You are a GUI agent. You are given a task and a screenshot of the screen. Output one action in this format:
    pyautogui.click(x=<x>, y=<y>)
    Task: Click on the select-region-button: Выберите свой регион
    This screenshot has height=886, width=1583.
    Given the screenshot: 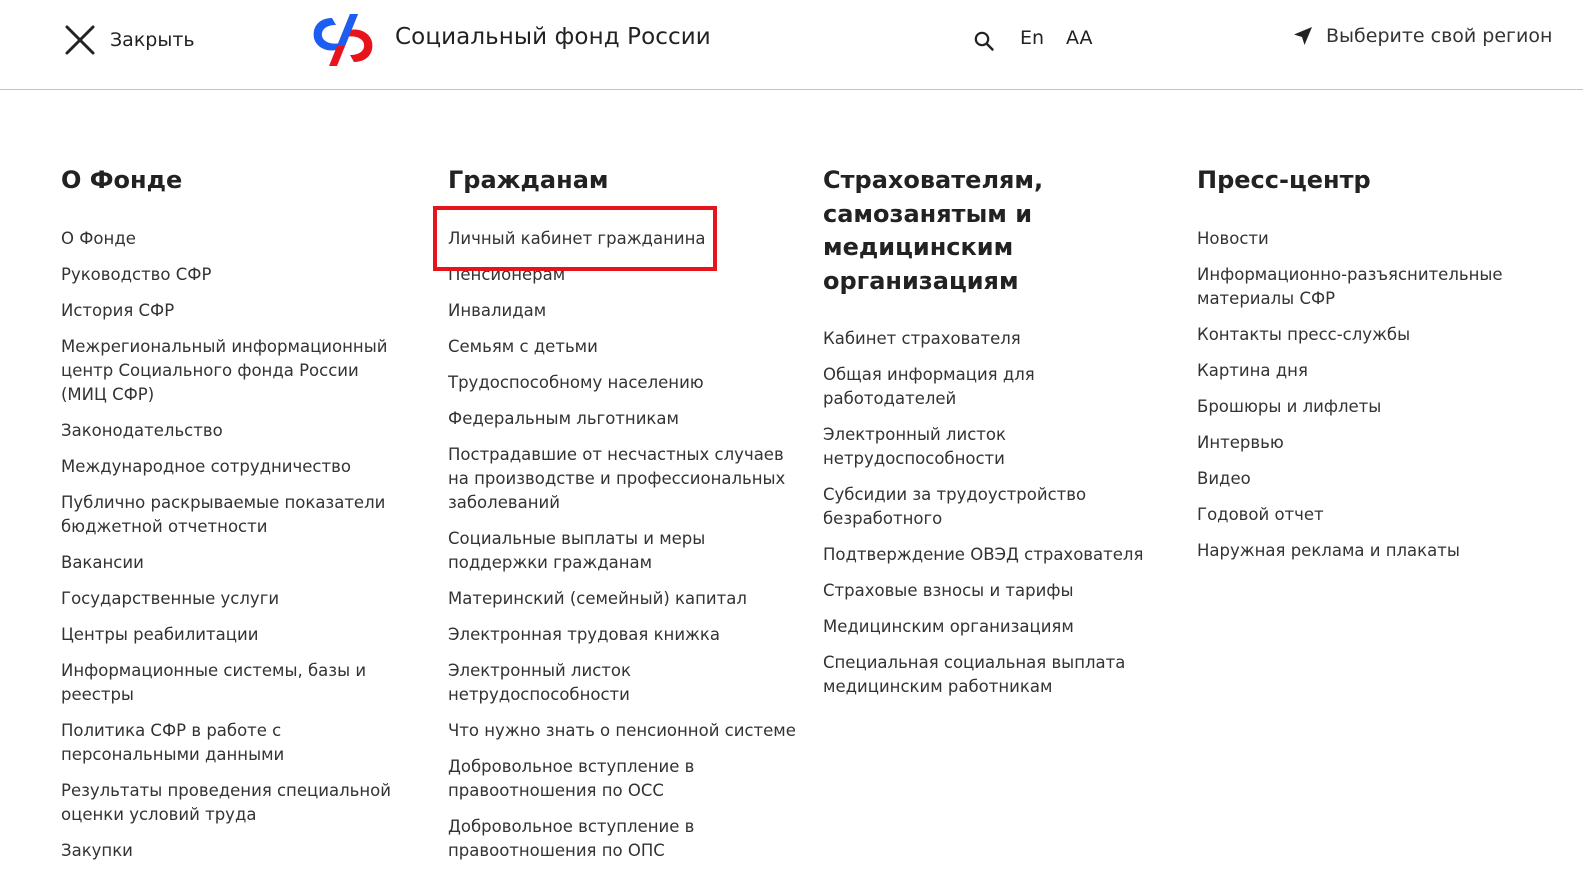 What is the action you would take?
    pyautogui.click(x=1422, y=36)
    